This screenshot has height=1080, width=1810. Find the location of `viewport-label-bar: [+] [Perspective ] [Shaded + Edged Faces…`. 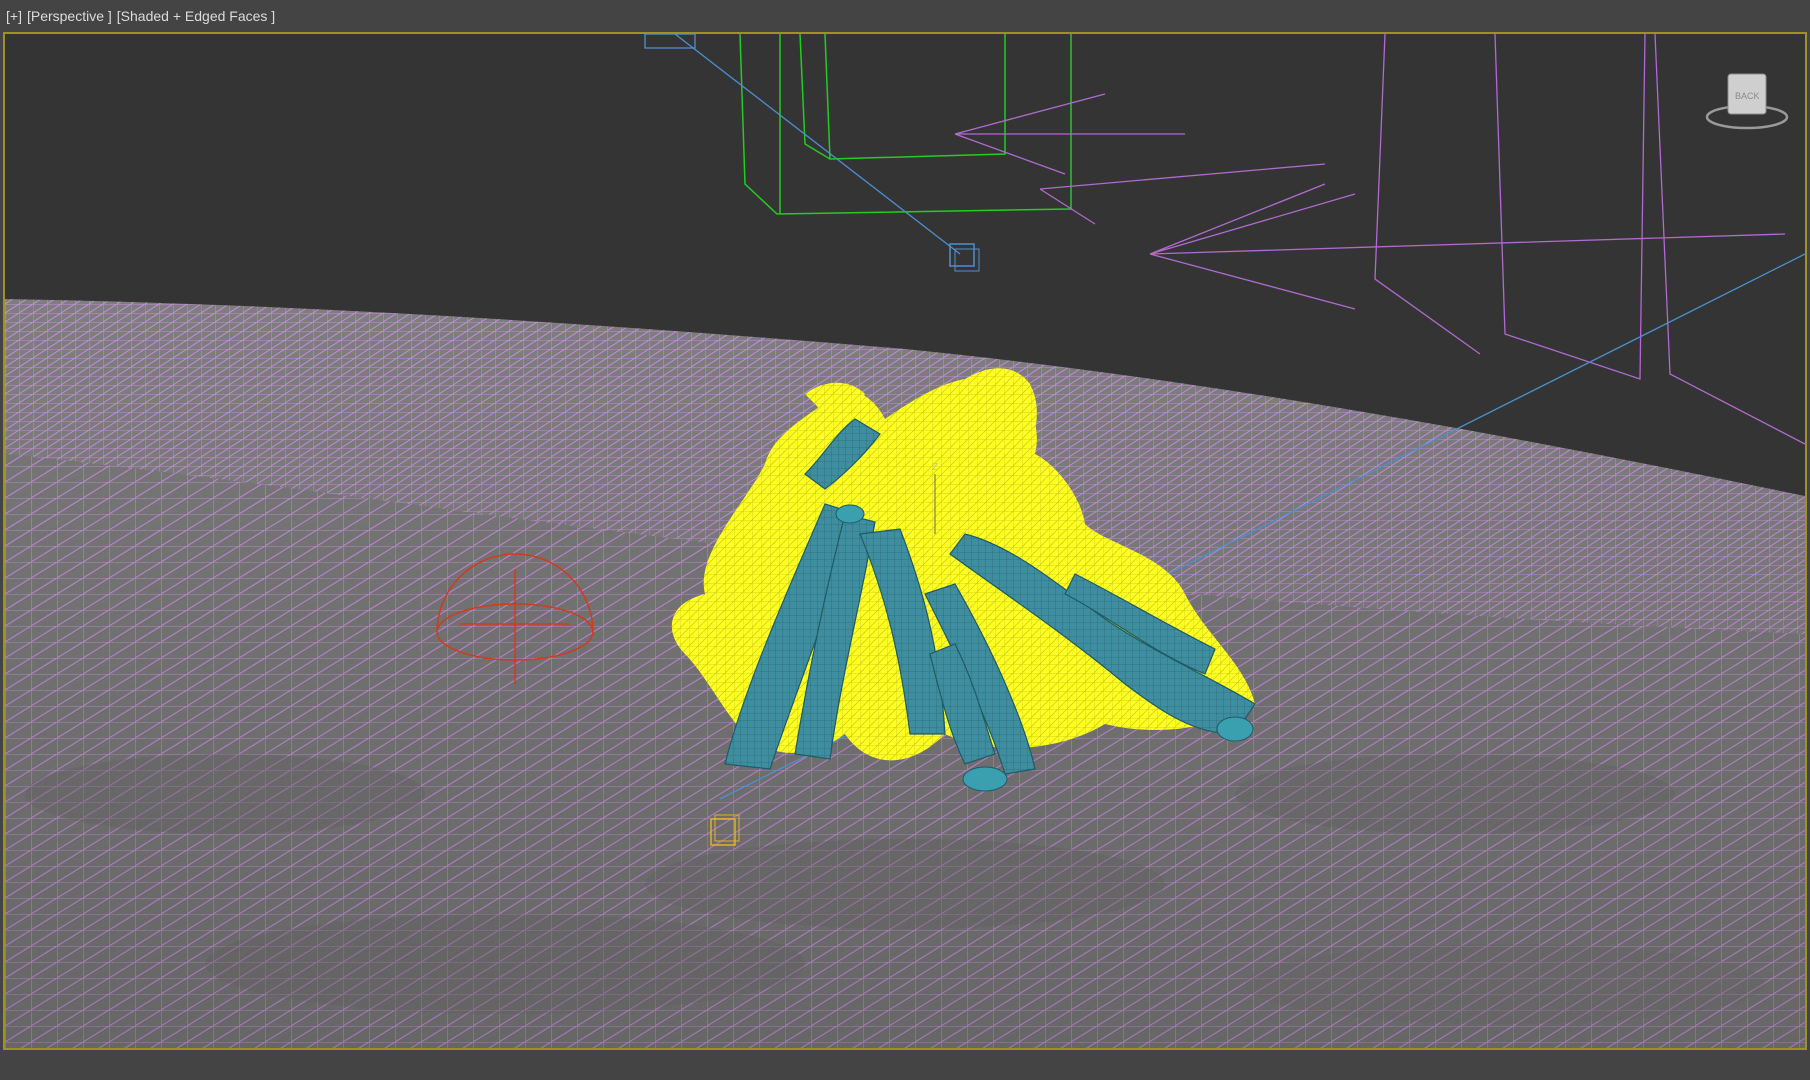

viewport-label-bar: [+] [Perspective ] [Shaded + Edged Faces… is located at coordinates (905, 16).